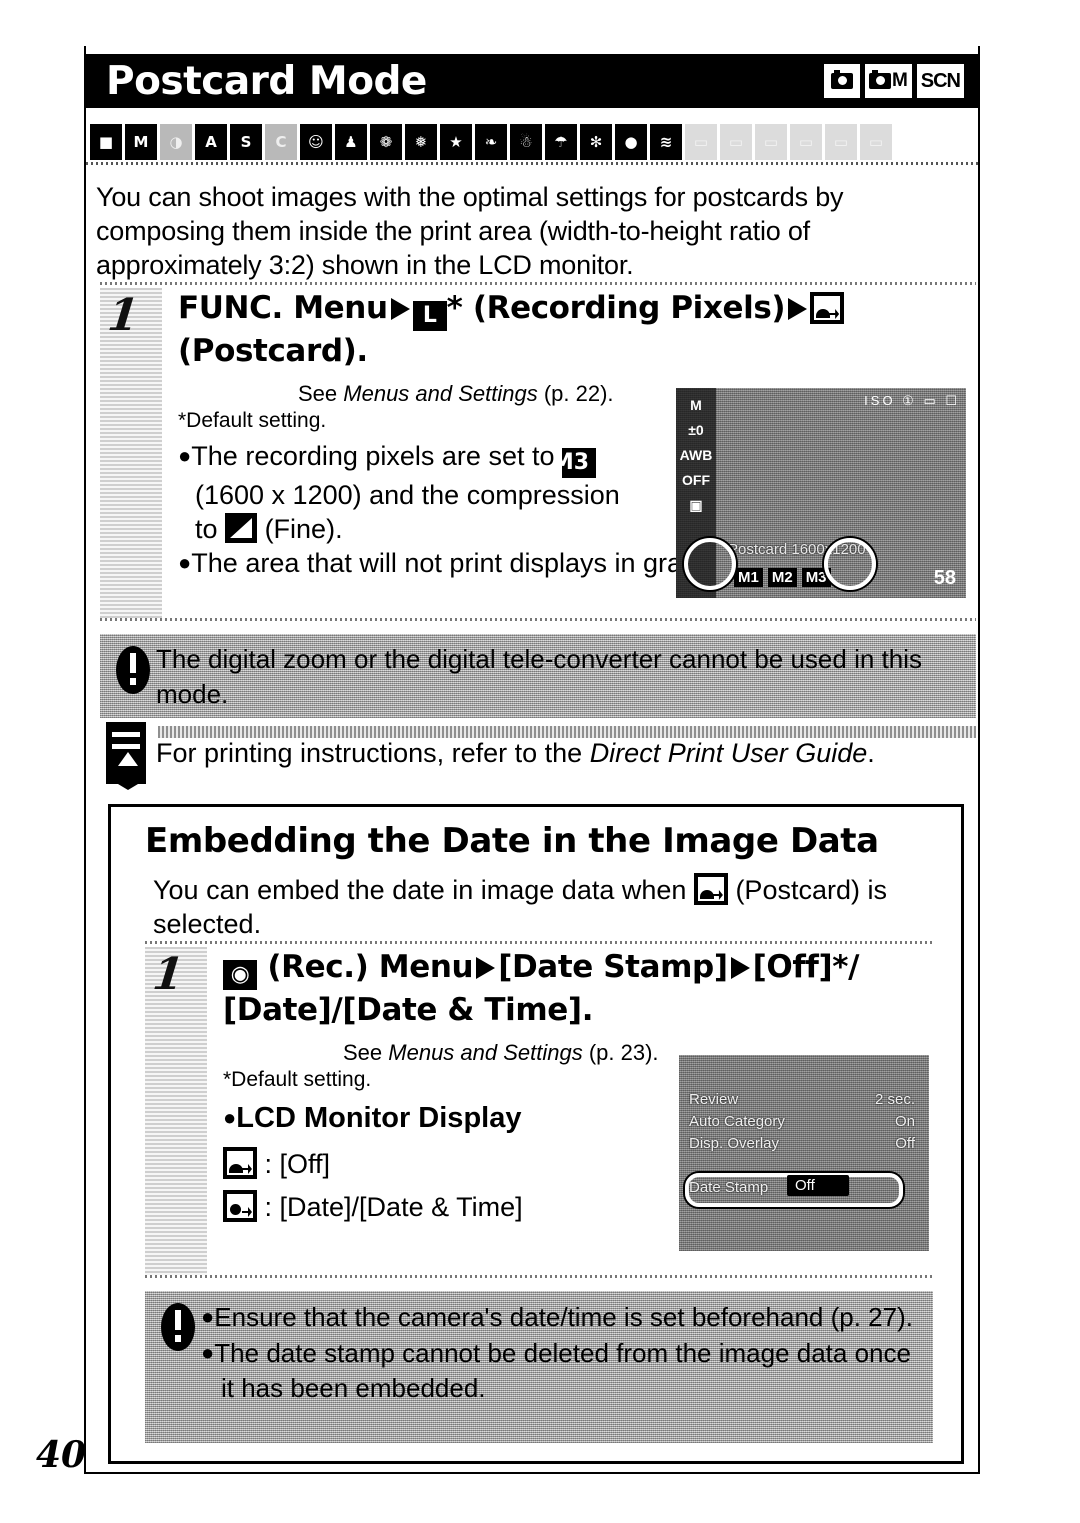  I want to click on step2-bottom-rule, so click(539, 1276).